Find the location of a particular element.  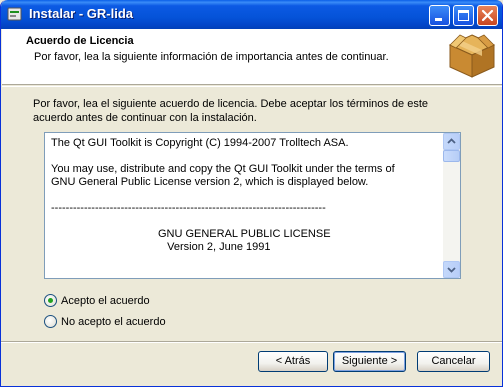

box-icon is located at coordinates (472, 56).